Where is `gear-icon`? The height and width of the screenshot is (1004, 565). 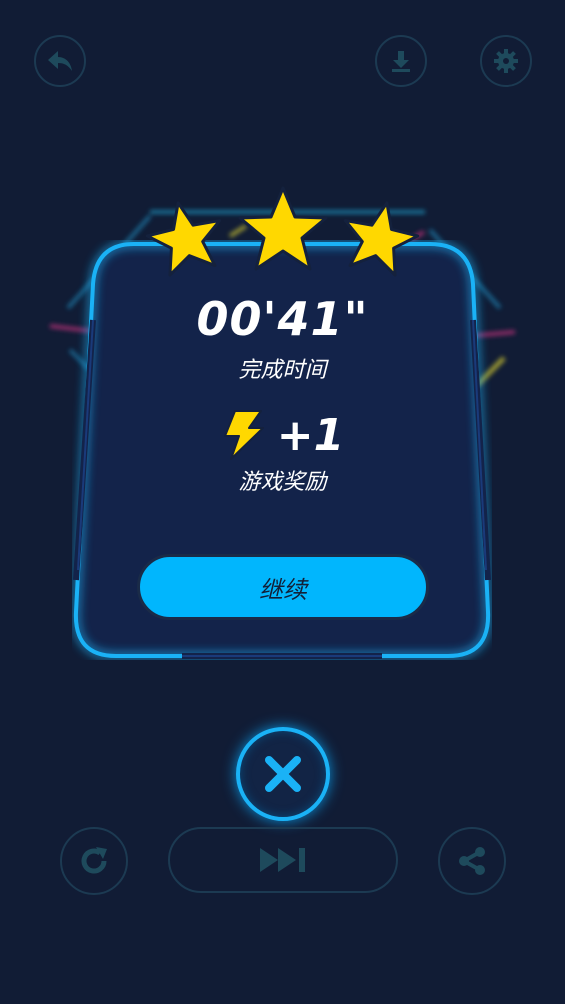
gear-icon is located at coordinates (506, 61).